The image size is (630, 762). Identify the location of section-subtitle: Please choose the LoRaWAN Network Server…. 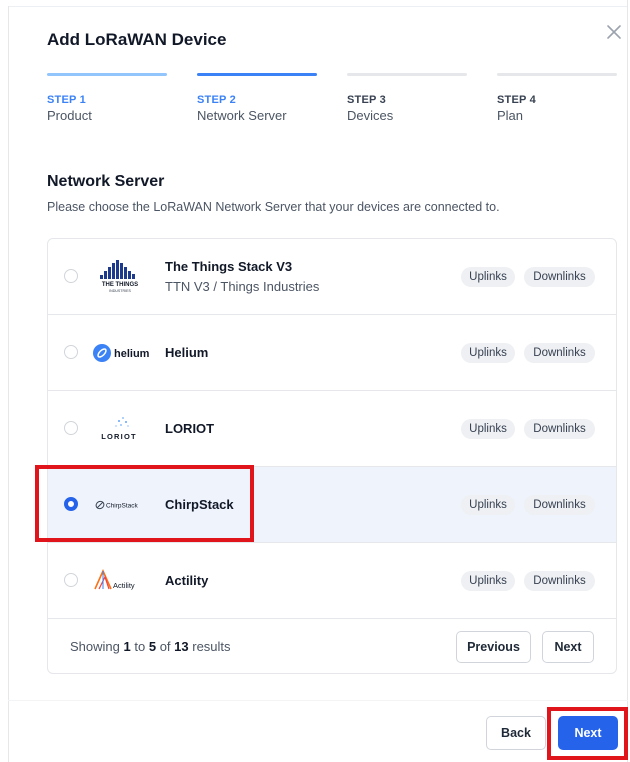
(273, 207).